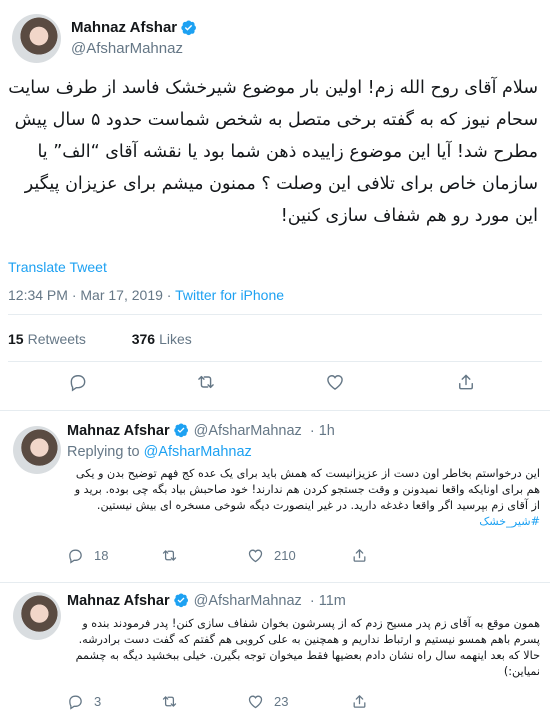  I want to click on like-button: 23, so click(267, 701).